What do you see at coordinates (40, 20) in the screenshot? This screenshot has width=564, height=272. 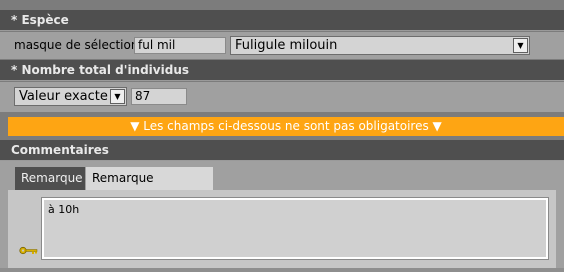 I see `espece-header-label: * Espèce` at bounding box center [40, 20].